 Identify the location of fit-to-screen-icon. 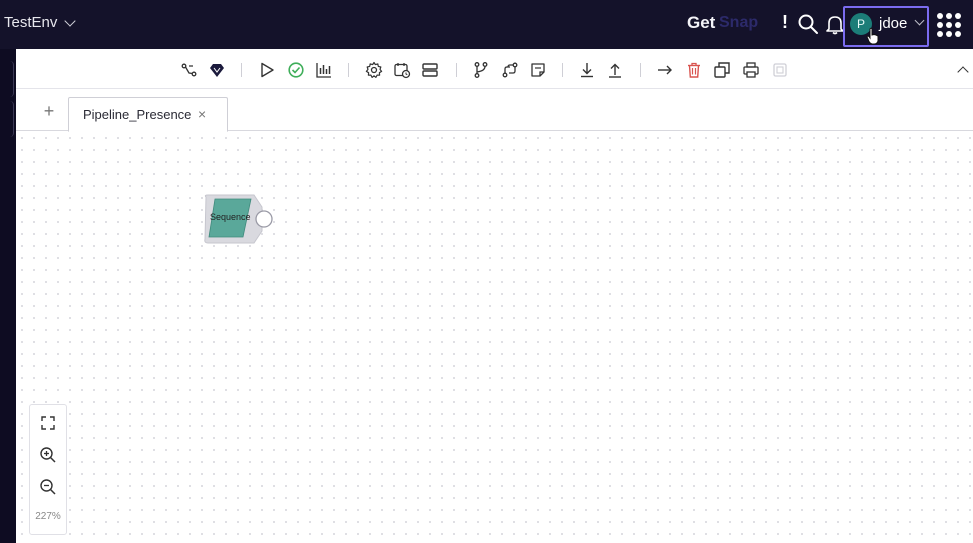
(48, 423).